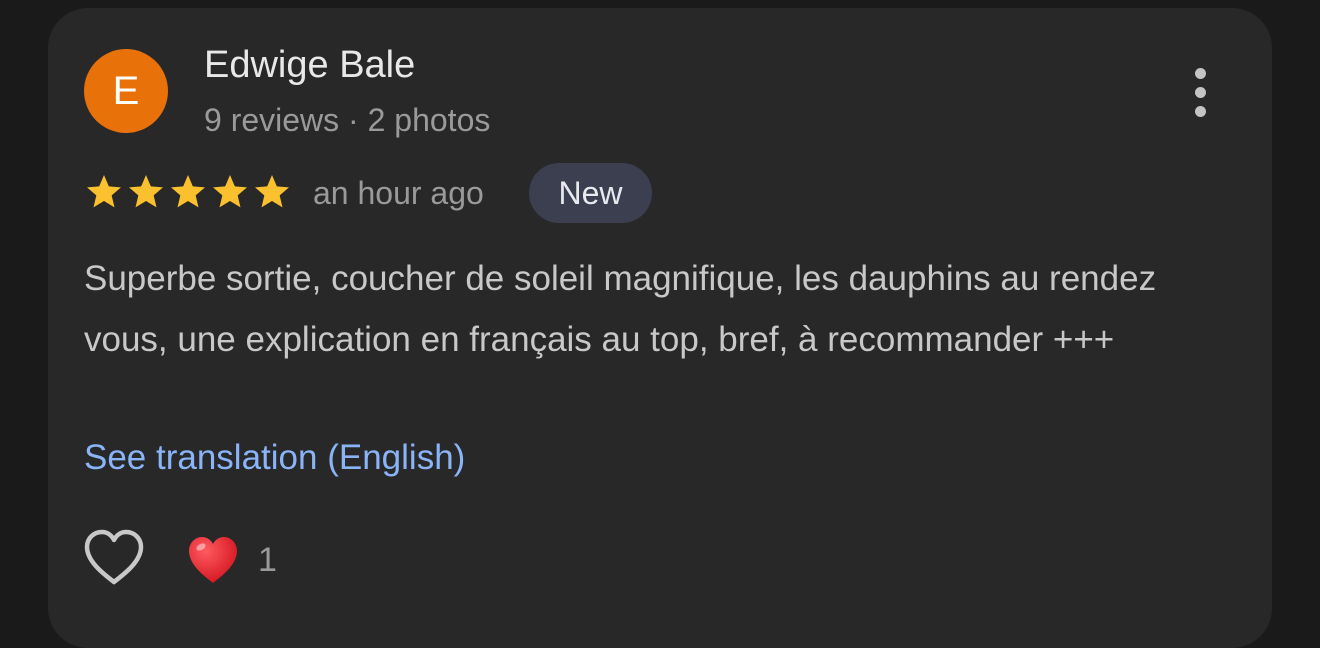  I want to click on more-vert-icon, so click(1200, 92).